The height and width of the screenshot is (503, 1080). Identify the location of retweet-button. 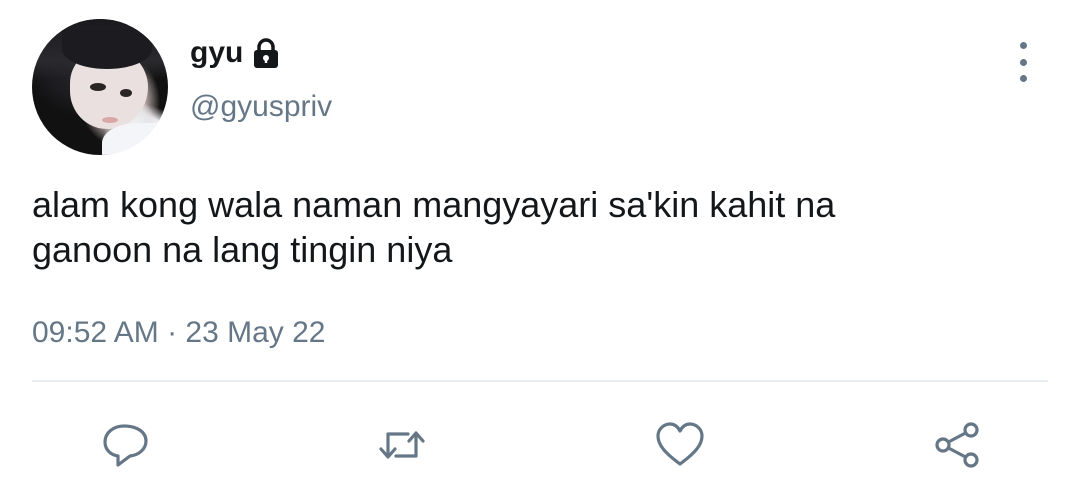
(402, 445).